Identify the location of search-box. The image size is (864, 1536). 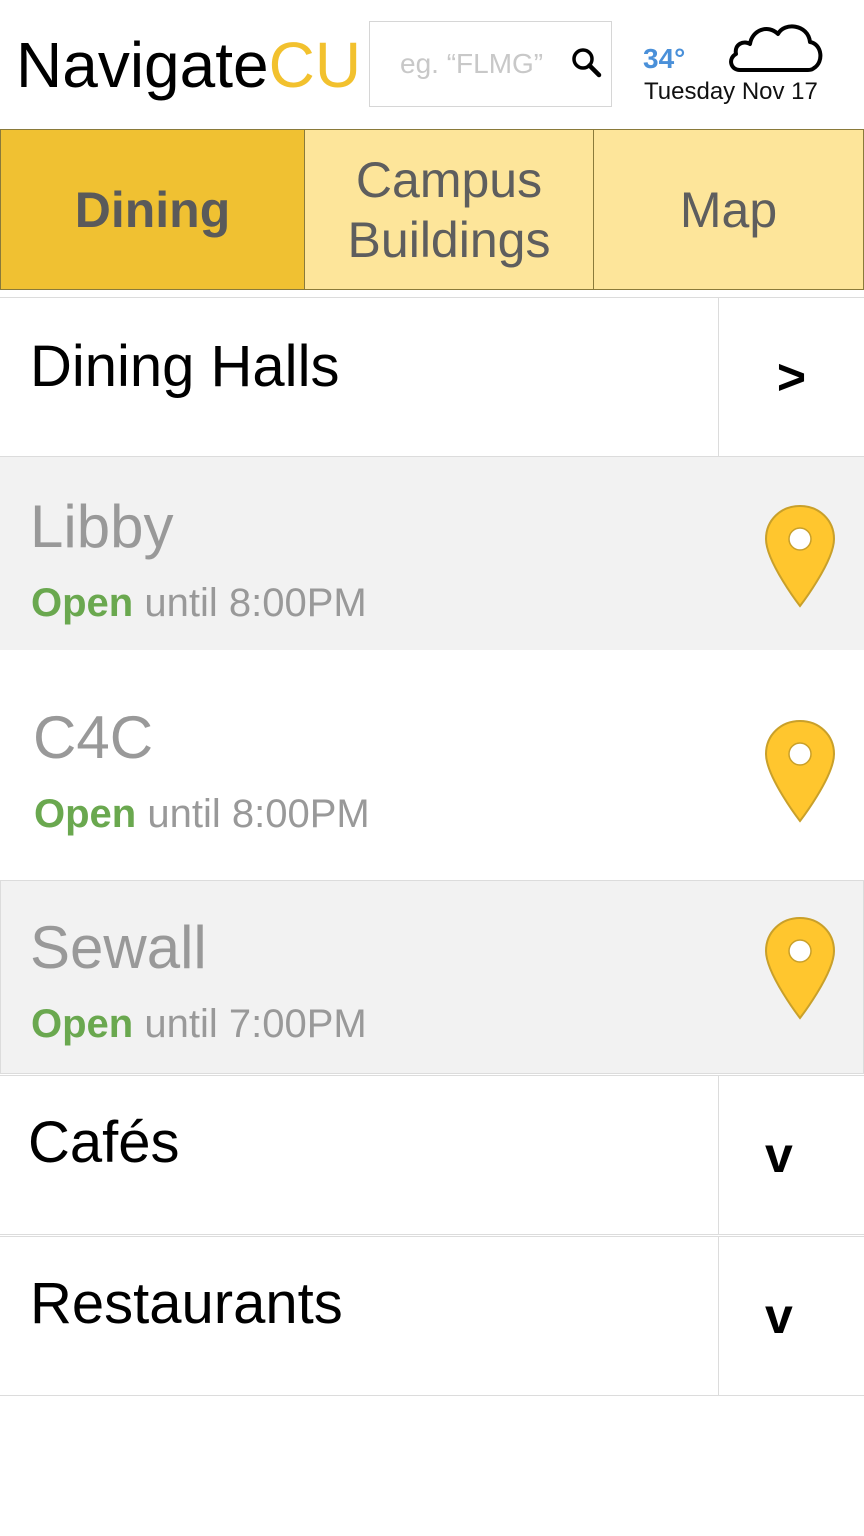
(490, 64).